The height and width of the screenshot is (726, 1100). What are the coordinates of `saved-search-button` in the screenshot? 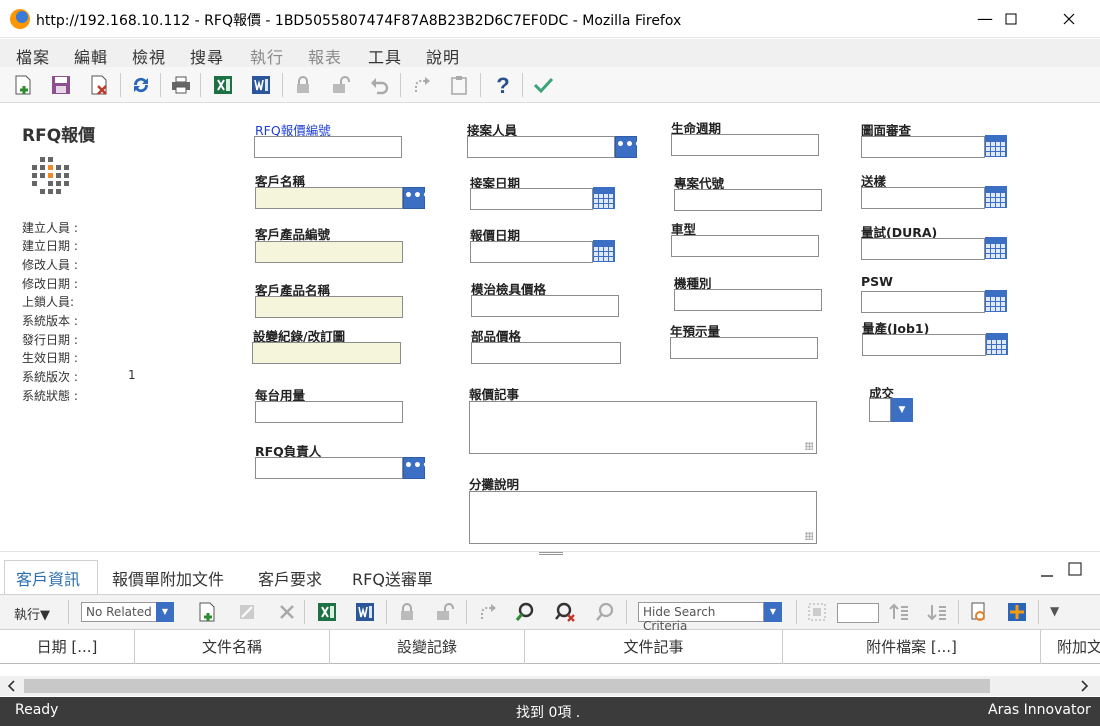 It's located at (605, 612).